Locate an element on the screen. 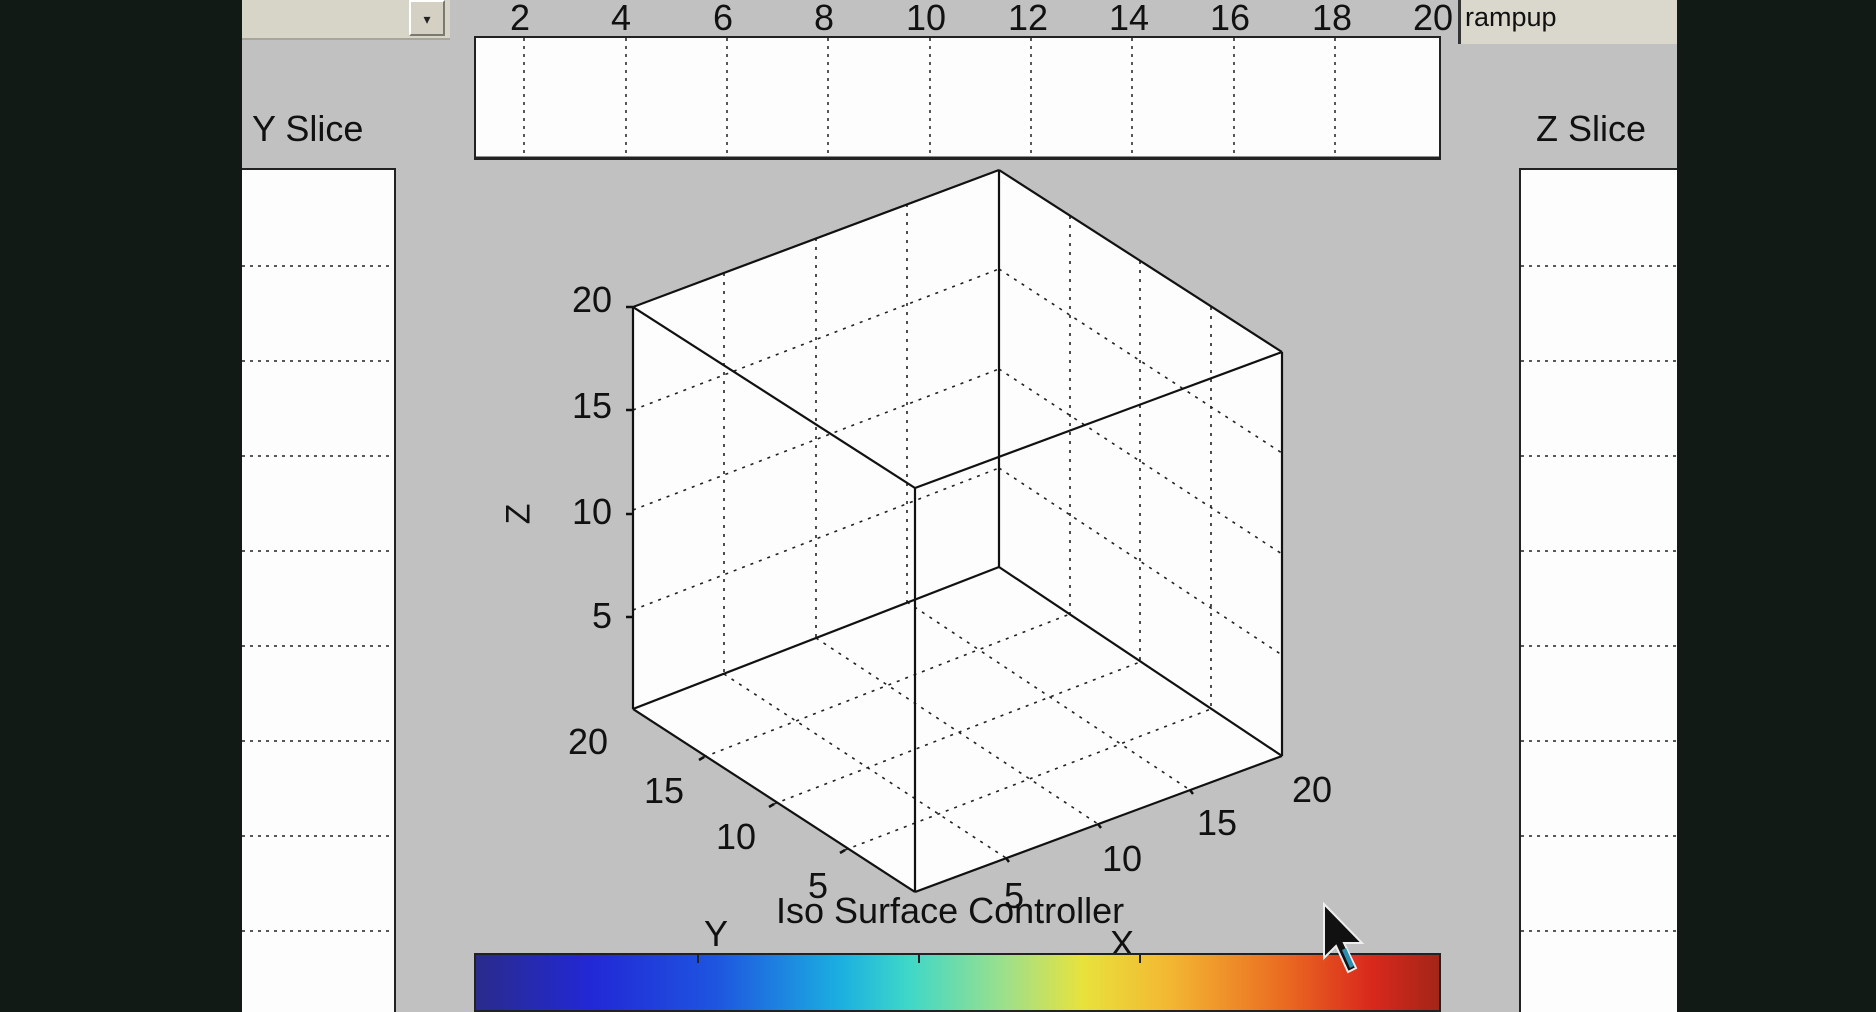 The height and width of the screenshot is (1012, 1876). z-tick-label: 10 is located at coordinates (592, 511).